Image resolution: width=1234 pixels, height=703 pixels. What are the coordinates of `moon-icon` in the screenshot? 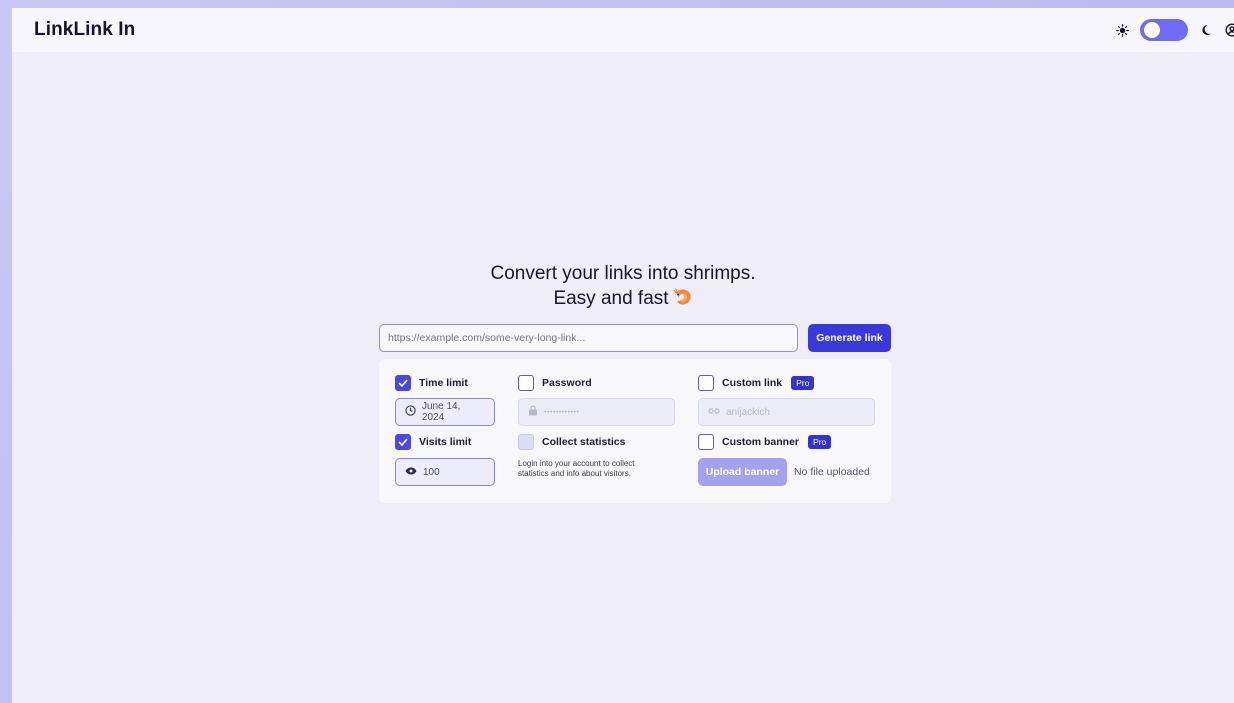 It's located at (1206, 30).